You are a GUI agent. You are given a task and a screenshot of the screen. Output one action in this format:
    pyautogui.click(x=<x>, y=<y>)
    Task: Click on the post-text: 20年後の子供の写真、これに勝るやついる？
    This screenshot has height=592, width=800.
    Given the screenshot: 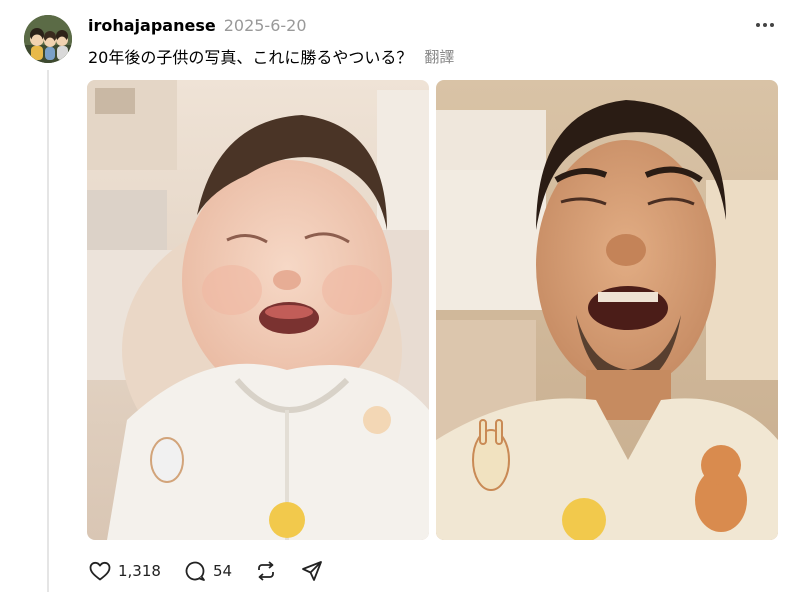 What is the action you would take?
    pyautogui.click(x=250, y=57)
    